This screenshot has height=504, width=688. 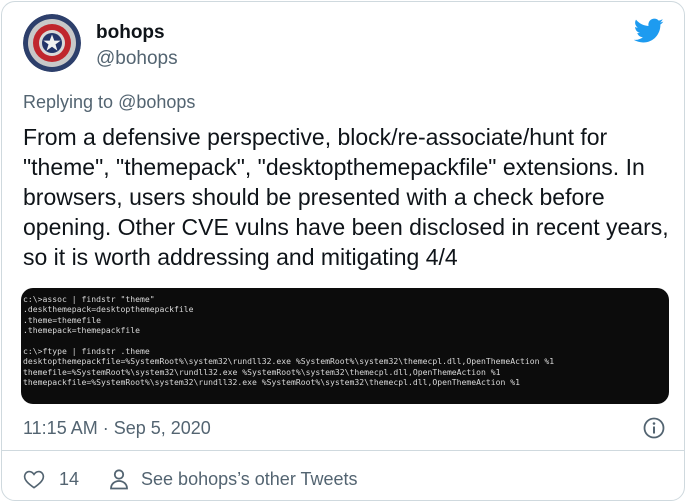 I want to click on like-count: 14, so click(x=69, y=478).